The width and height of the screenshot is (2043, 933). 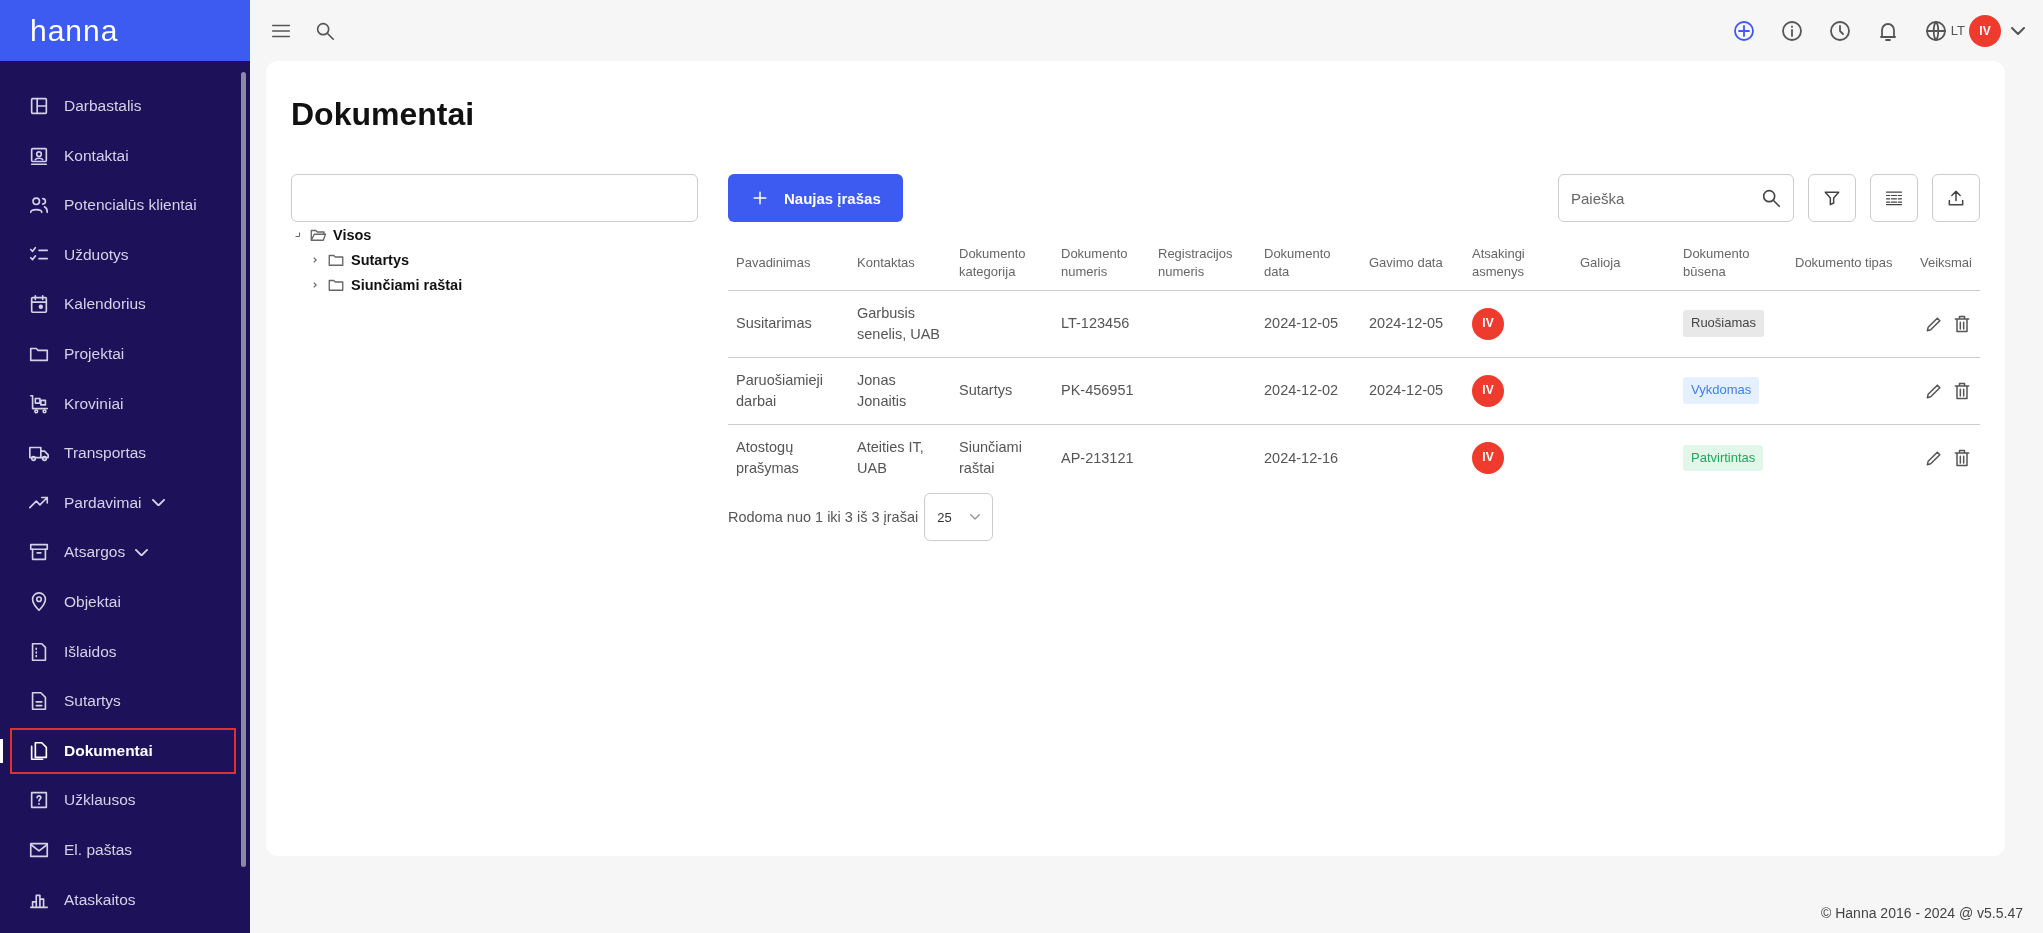 What do you see at coordinates (123, 601) in the screenshot?
I see `sidebar-item: Objektai` at bounding box center [123, 601].